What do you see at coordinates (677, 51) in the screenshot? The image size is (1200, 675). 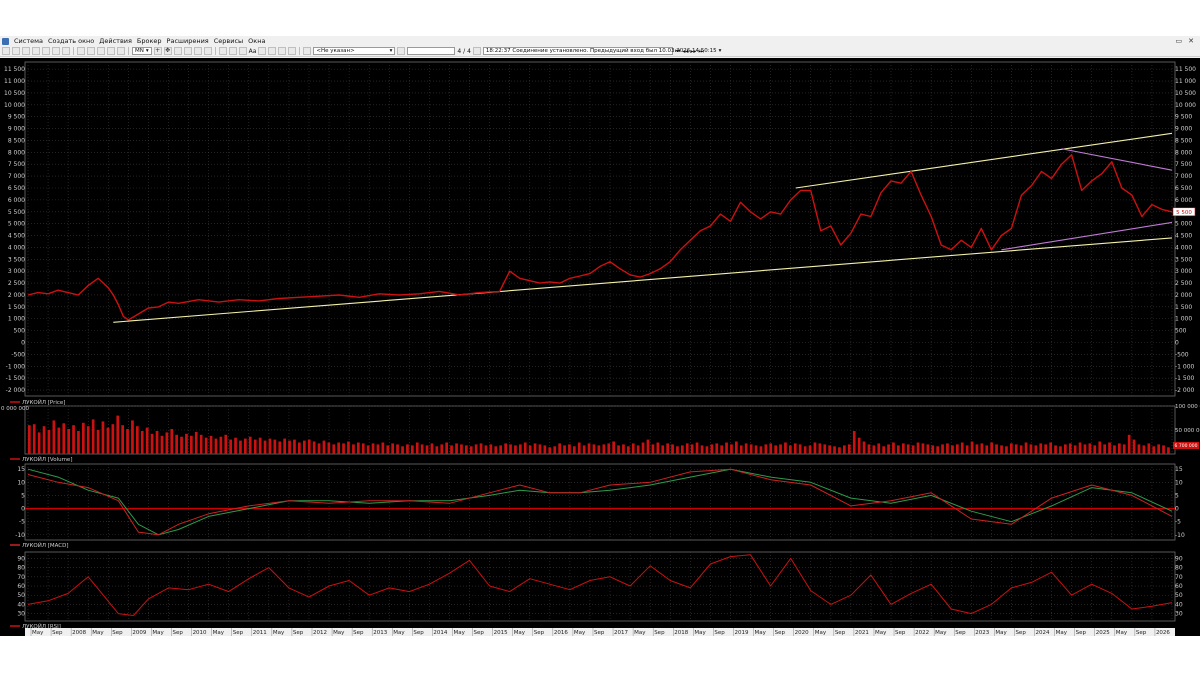 I see `first-page-icon: ⏮` at bounding box center [677, 51].